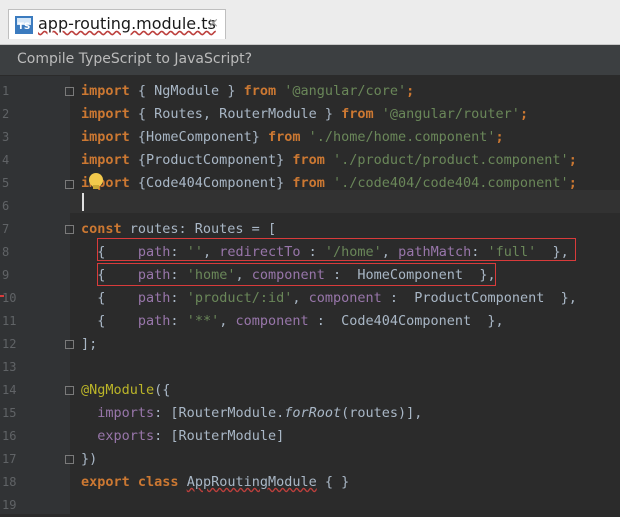  I want to click on change-marker, so click(2, 296).